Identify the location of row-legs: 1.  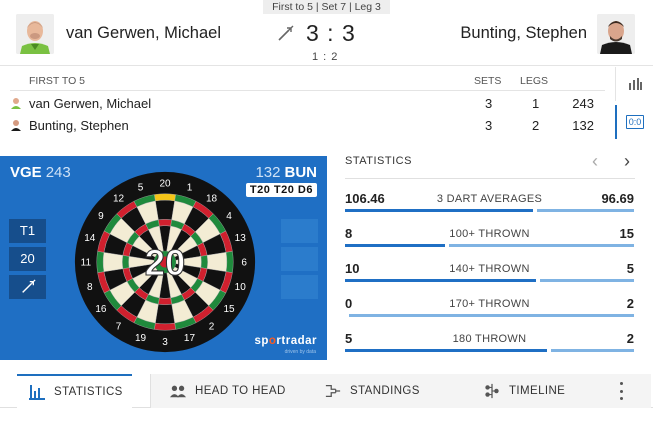
(536, 103).